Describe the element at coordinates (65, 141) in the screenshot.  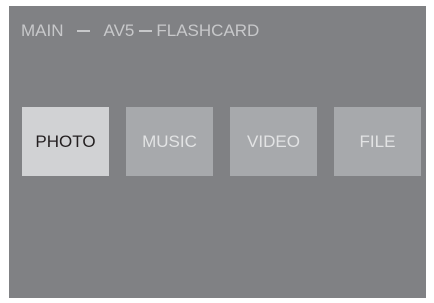
I see `menu-item-photo: PHOTO` at that location.